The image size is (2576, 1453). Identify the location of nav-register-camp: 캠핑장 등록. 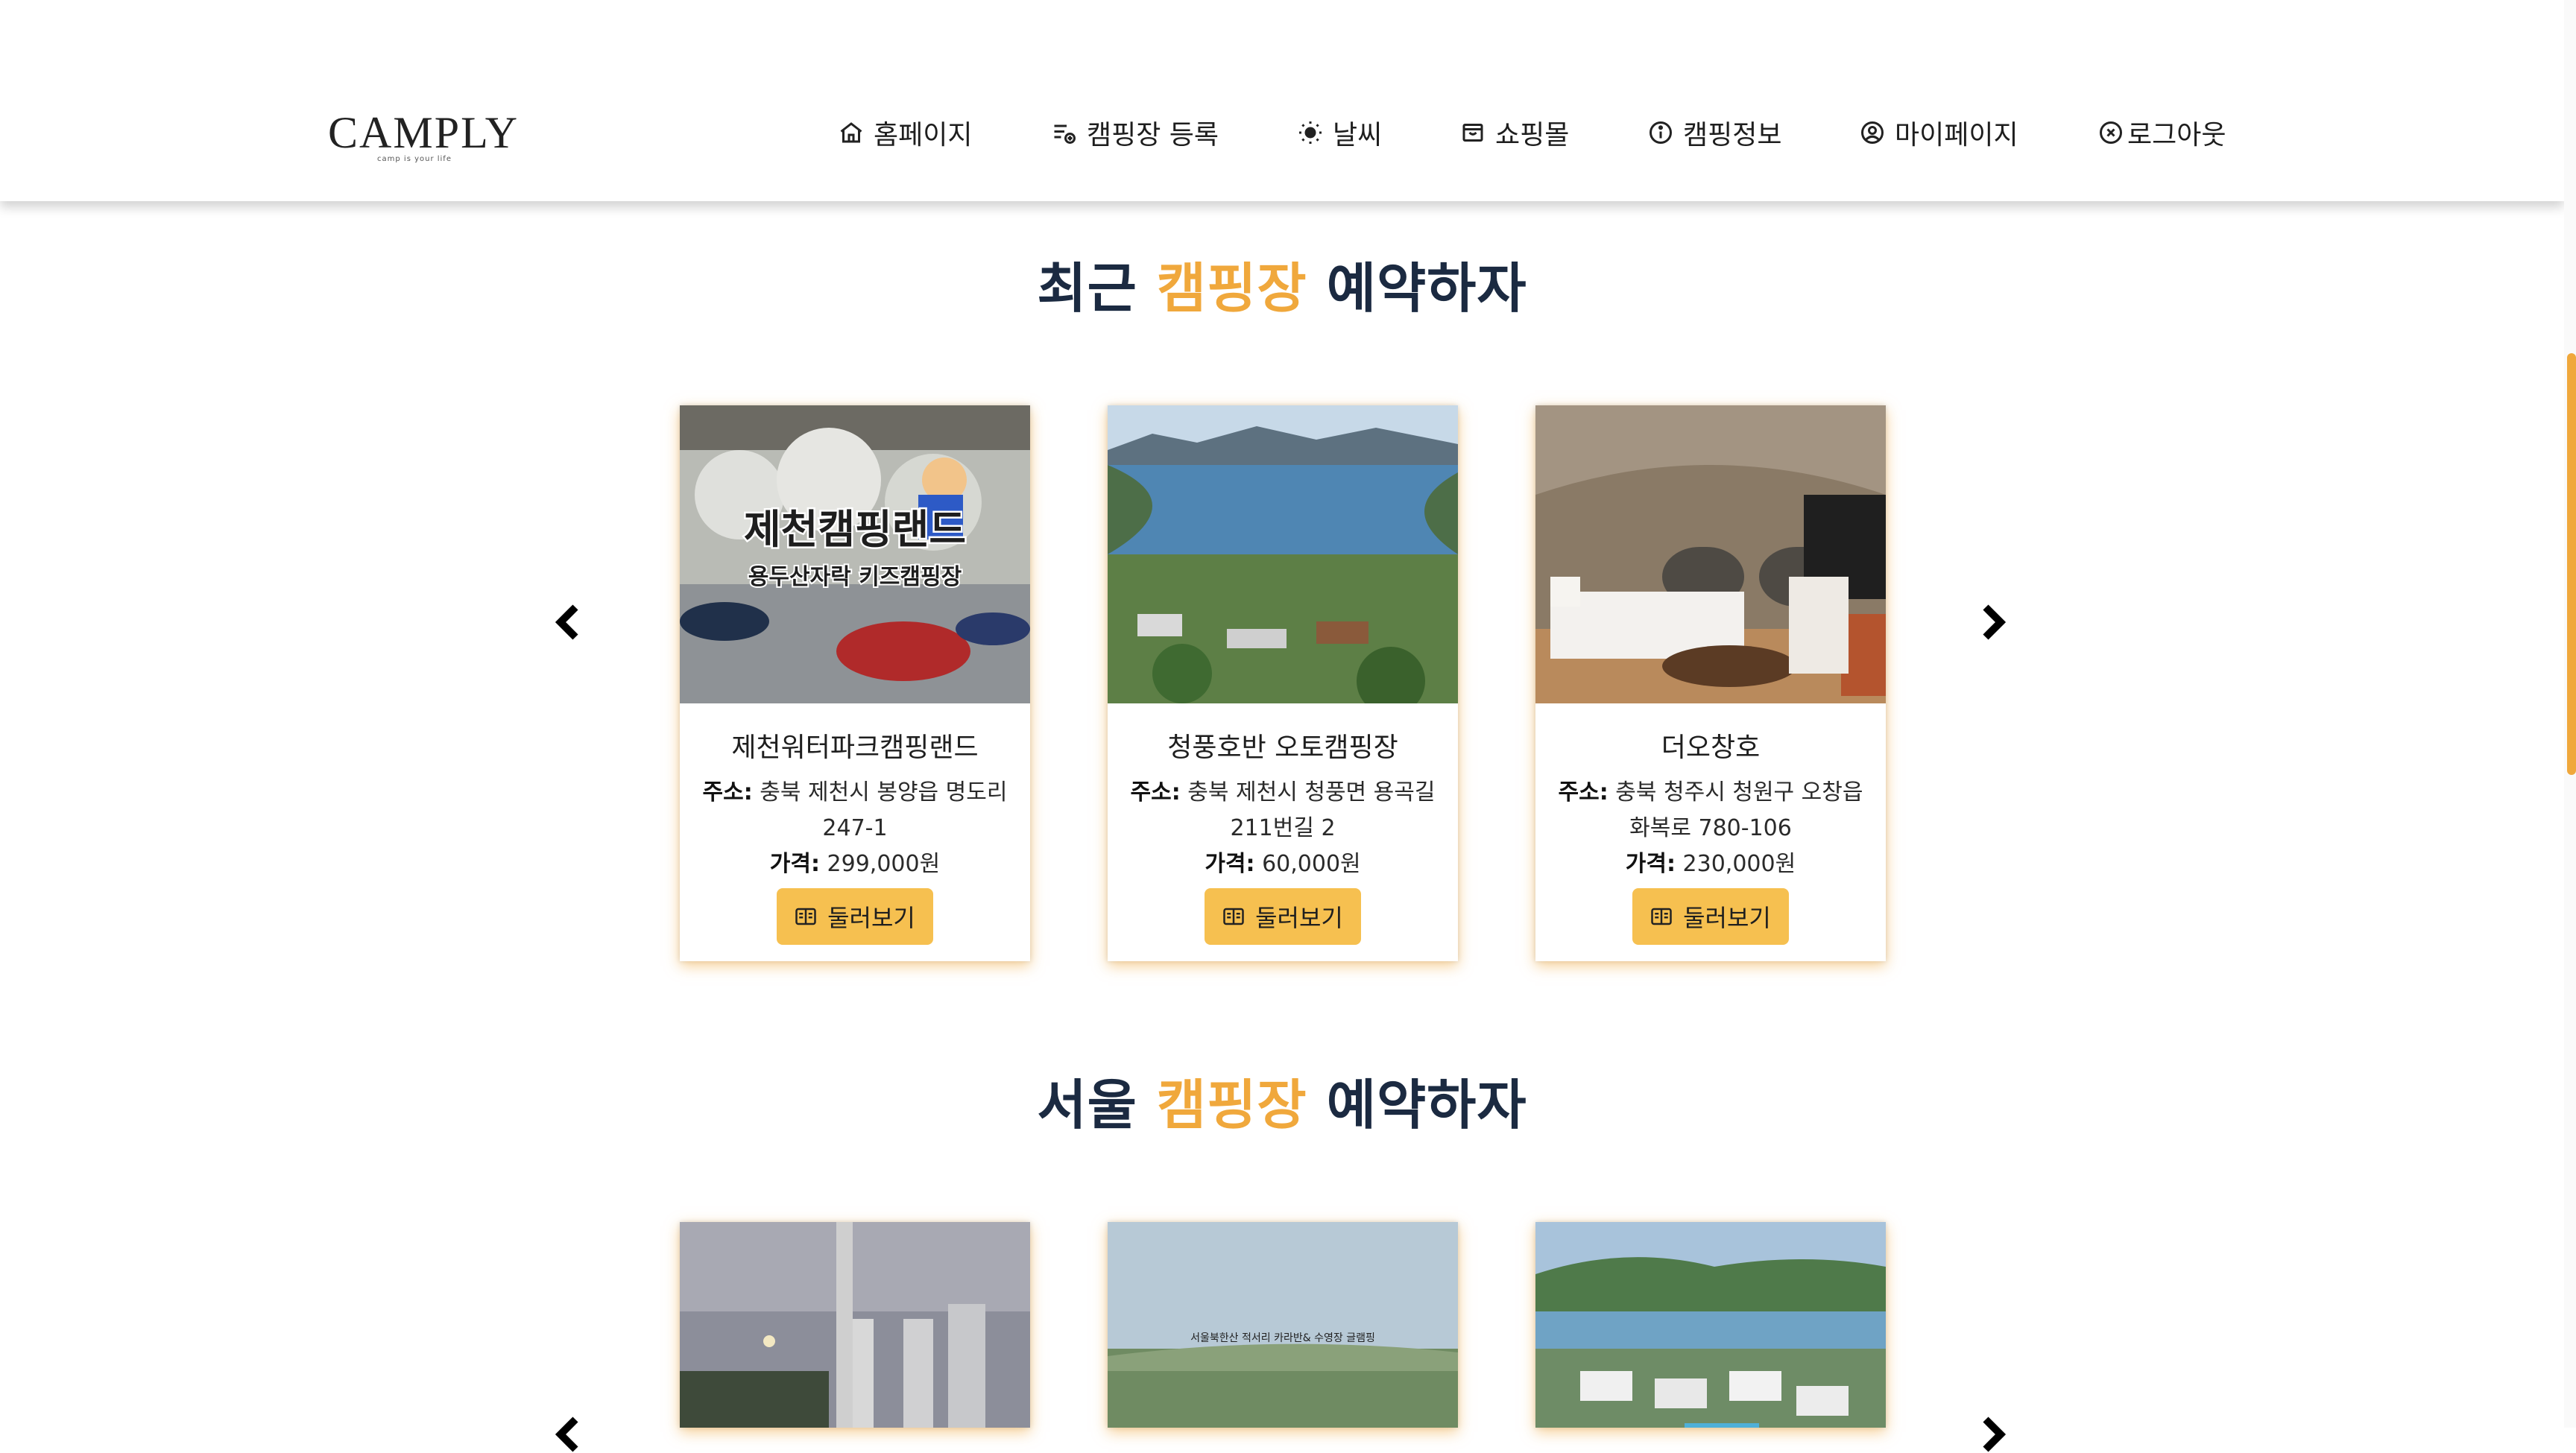
(1135, 132).